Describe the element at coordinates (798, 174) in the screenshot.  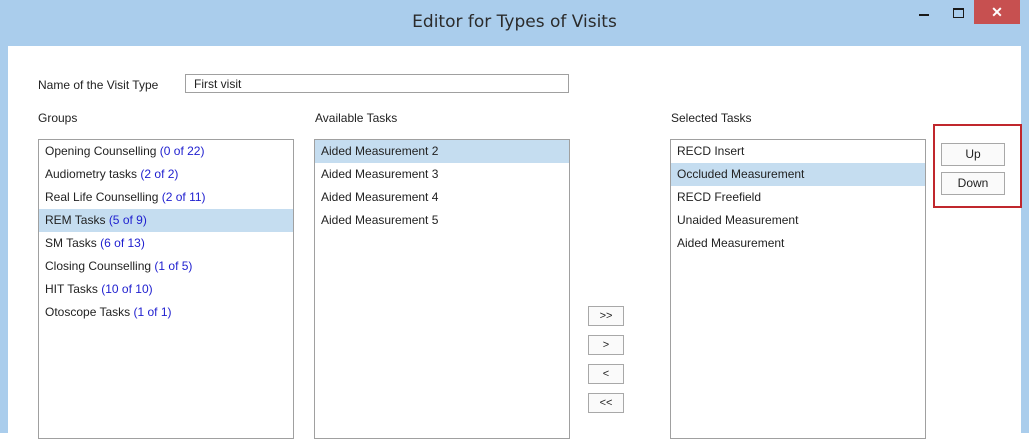
I see `selected-task-item: Occluded Measurement` at that location.